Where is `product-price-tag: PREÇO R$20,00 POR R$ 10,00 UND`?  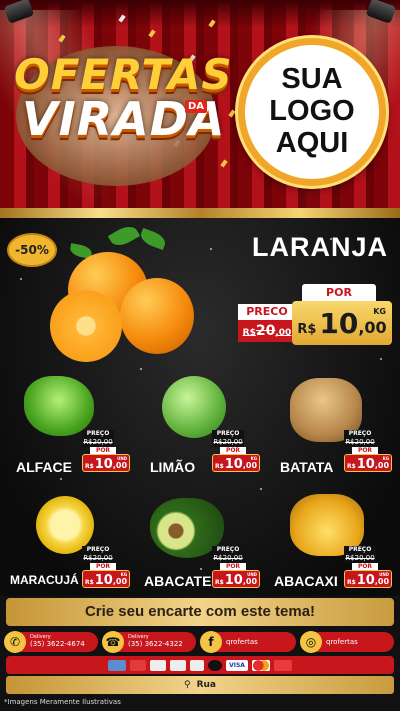 product-price-tag: PREÇO R$20,00 POR R$ 10,00 UND is located at coordinates (236, 567).